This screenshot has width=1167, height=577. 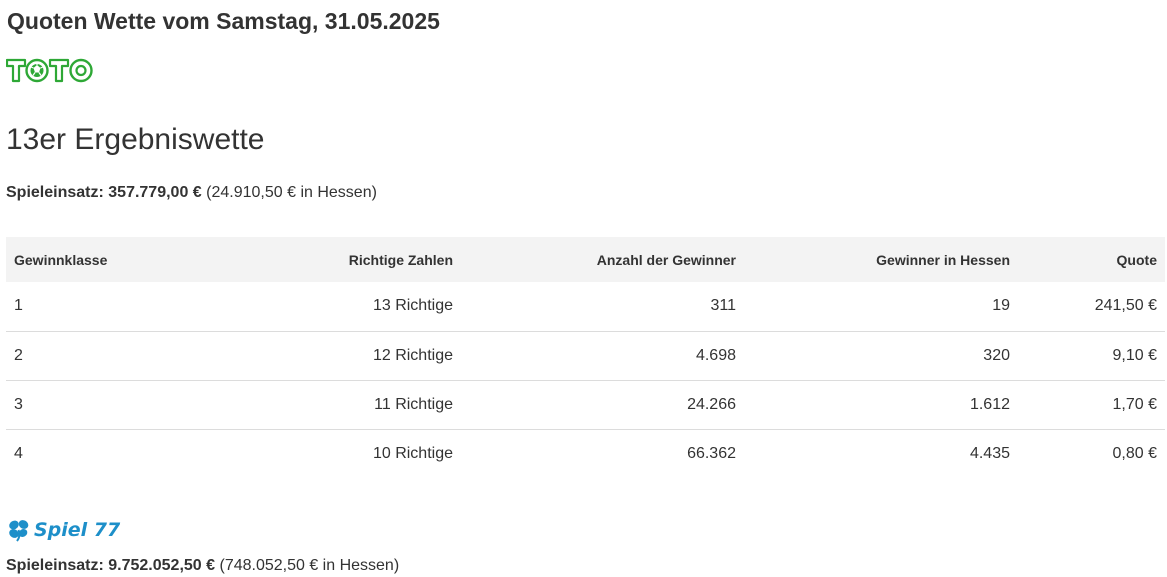 What do you see at coordinates (1091, 453) in the screenshot?
I see `cell-quote: 0,80 €` at bounding box center [1091, 453].